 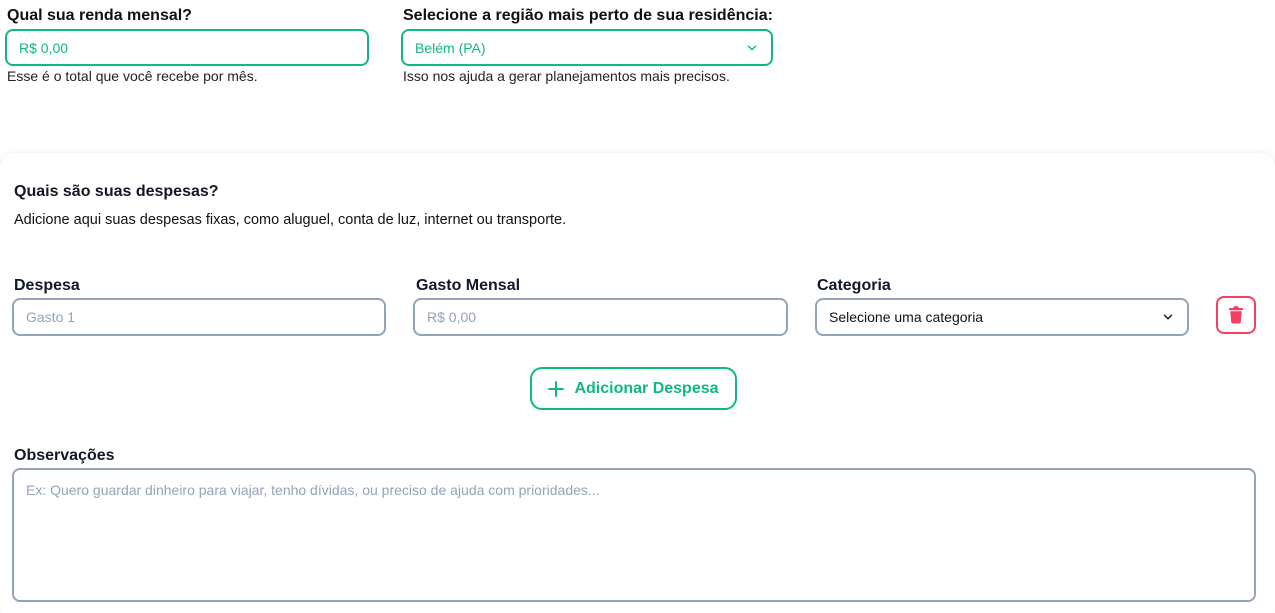 What do you see at coordinates (187, 47) in the screenshot?
I see `income-input: R$ 0,00` at bounding box center [187, 47].